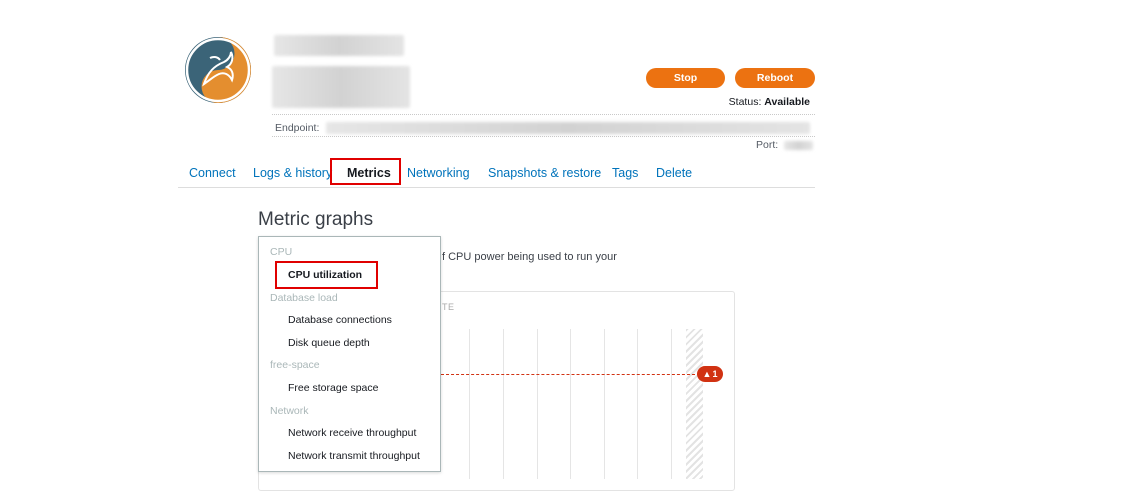 Image resolution: width=1128 pixels, height=491 pixels. I want to click on tab-networking: Networking, so click(438, 173).